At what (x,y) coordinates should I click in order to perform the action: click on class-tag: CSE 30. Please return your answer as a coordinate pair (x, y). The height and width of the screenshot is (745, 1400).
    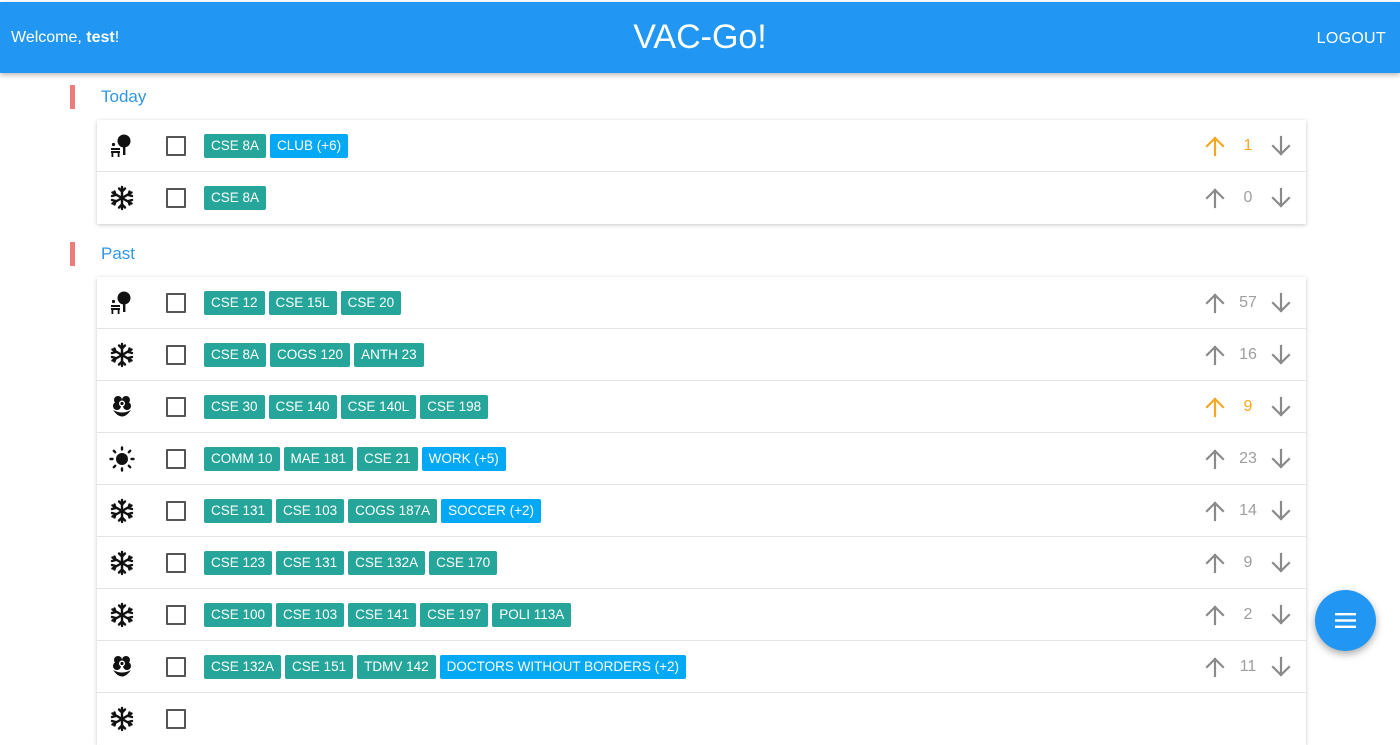
    Looking at the image, I should click on (234, 407).